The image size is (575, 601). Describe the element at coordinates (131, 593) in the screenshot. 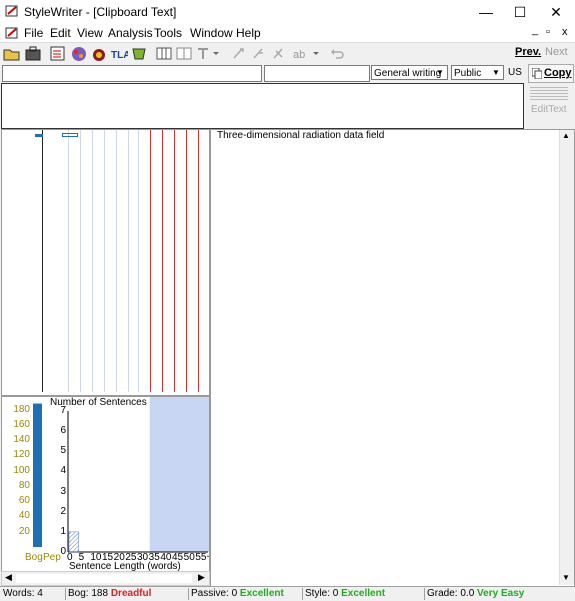

I see `bog-rating: Dreadful` at that location.